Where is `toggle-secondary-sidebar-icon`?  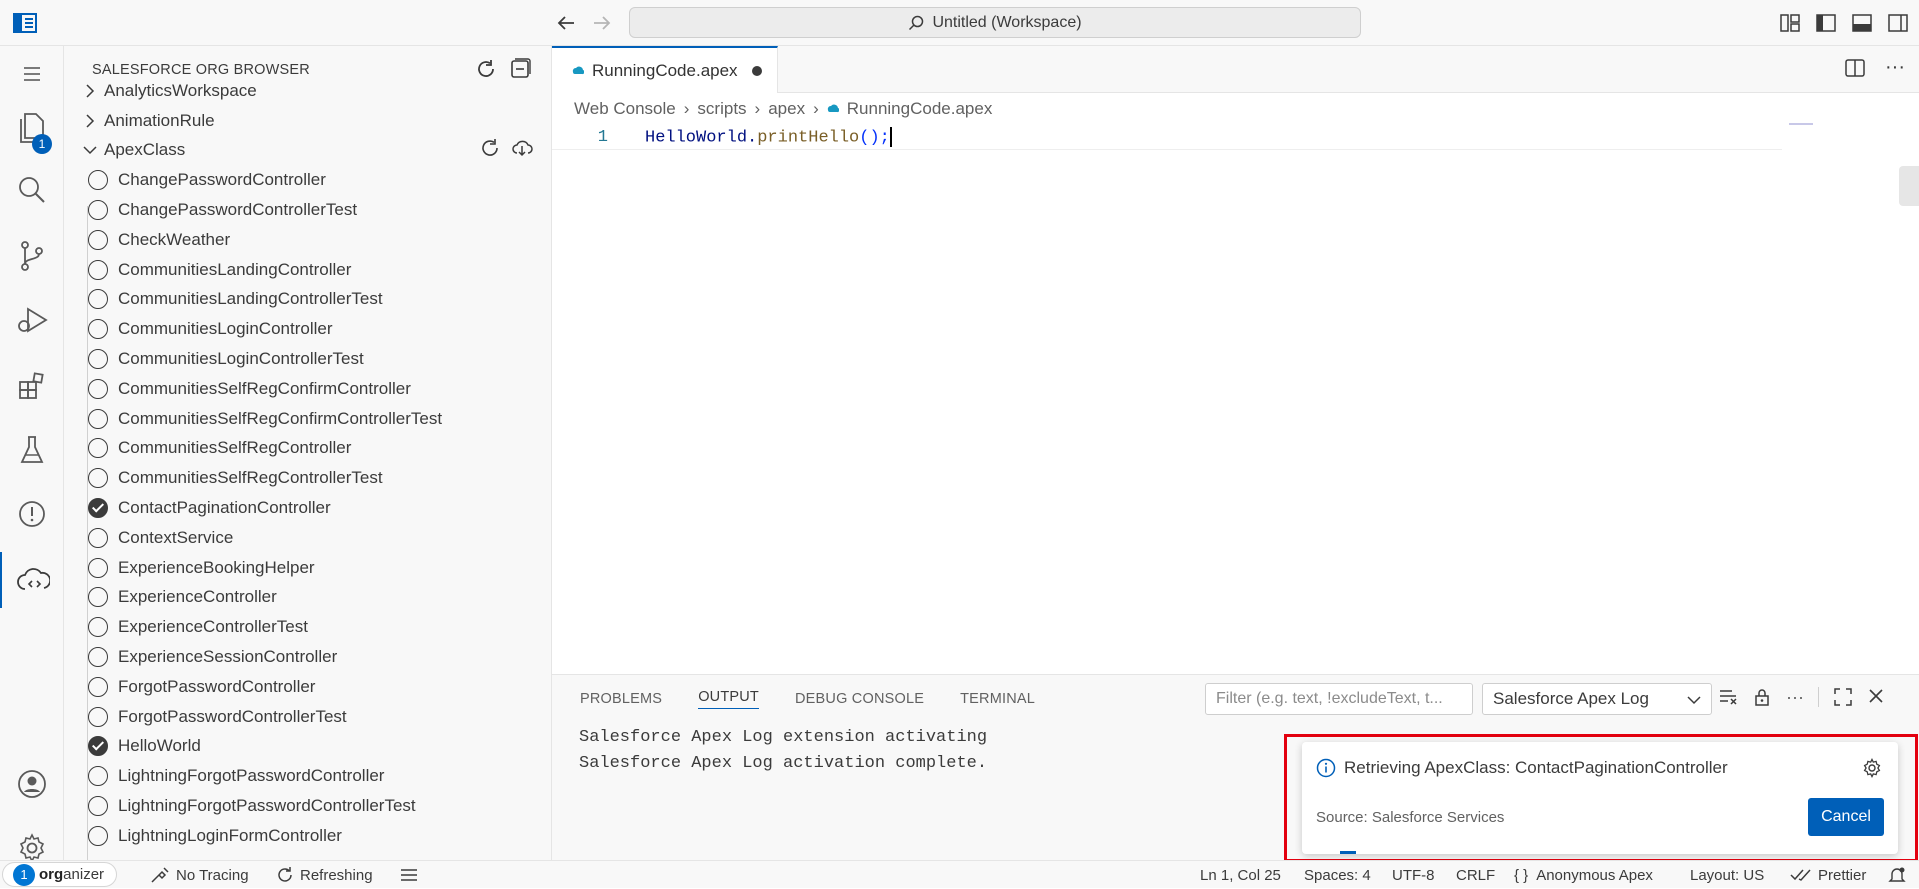 toggle-secondary-sidebar-icon is located at coordinates (1898, 23).